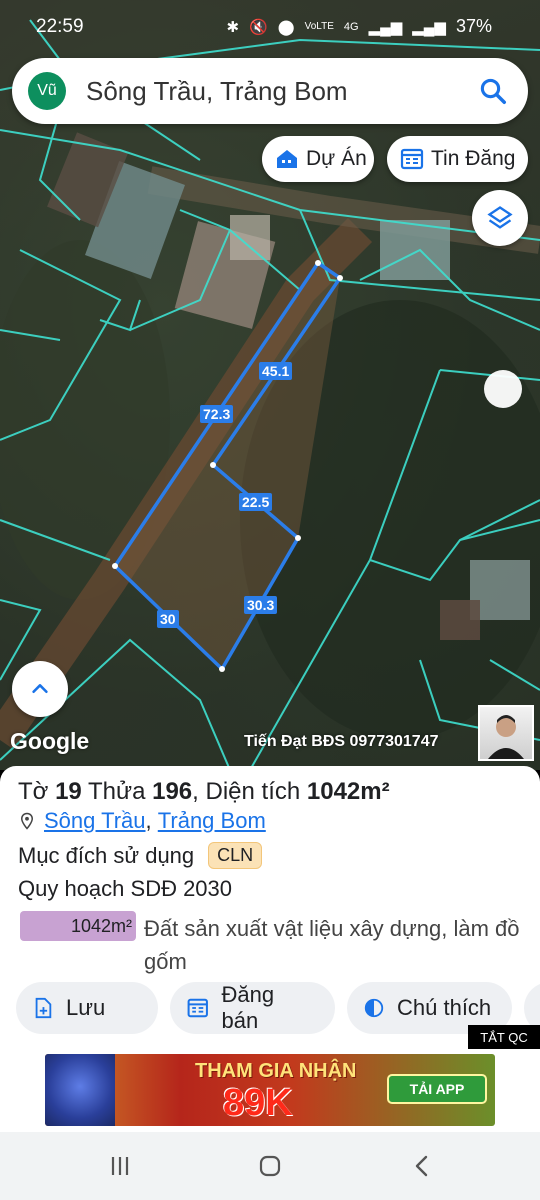 The height and width of the screenshot is (1200, 540). I want to click on layers-icon, so click(500, 217).